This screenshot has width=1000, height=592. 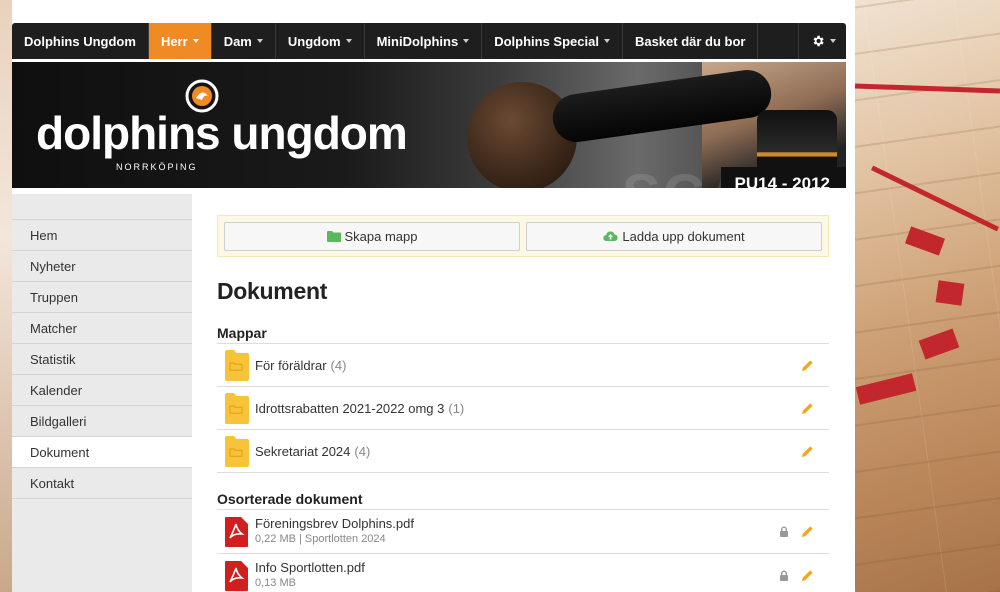 I want to click on nav-label: Ungdom, so click(x=314, y=41).